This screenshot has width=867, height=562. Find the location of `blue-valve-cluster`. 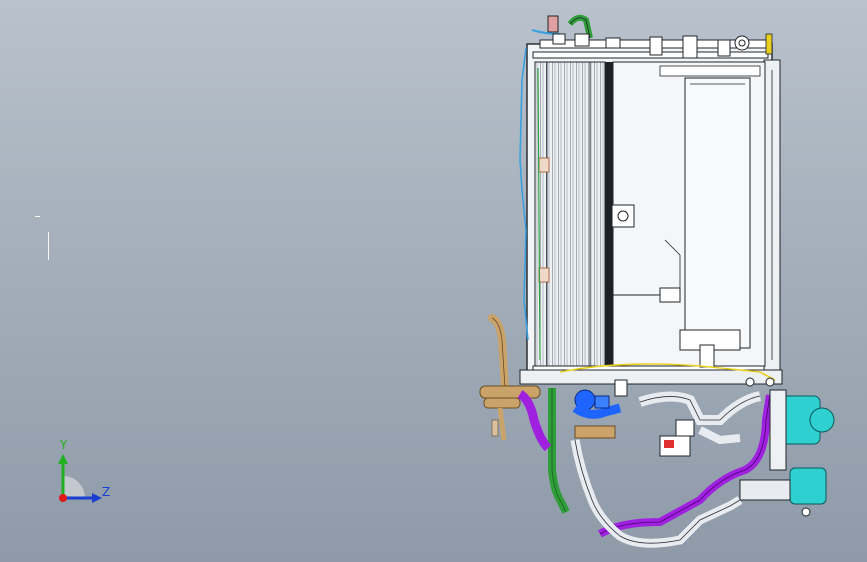

blue-valve-cluster is located at coordinates (600, 409).